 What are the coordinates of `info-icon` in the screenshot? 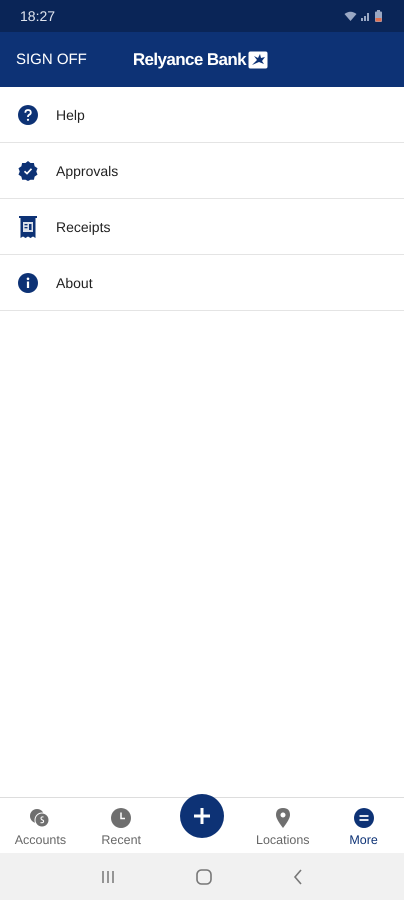 It's located at (28, 282).